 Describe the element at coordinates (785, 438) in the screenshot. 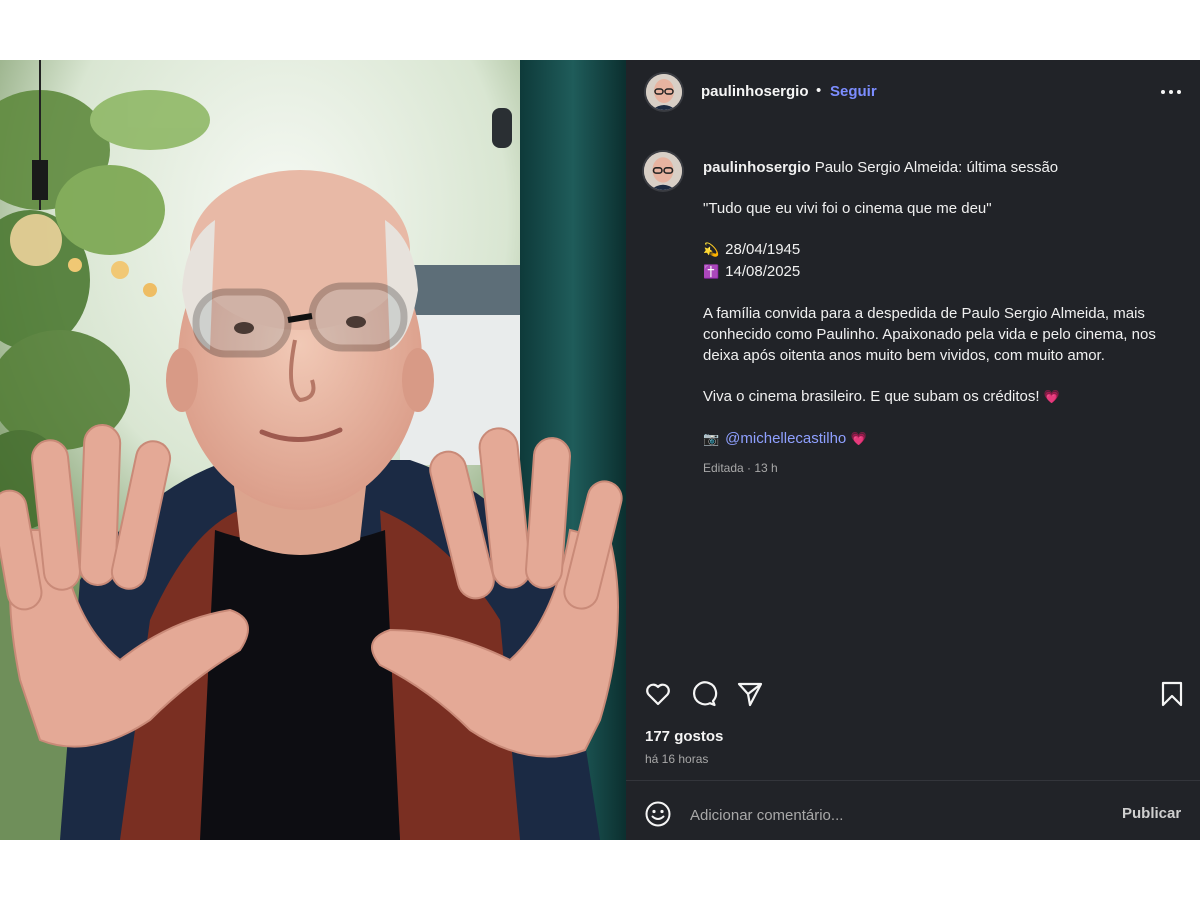

I see `mention-link: @michellecastilho` at that location.